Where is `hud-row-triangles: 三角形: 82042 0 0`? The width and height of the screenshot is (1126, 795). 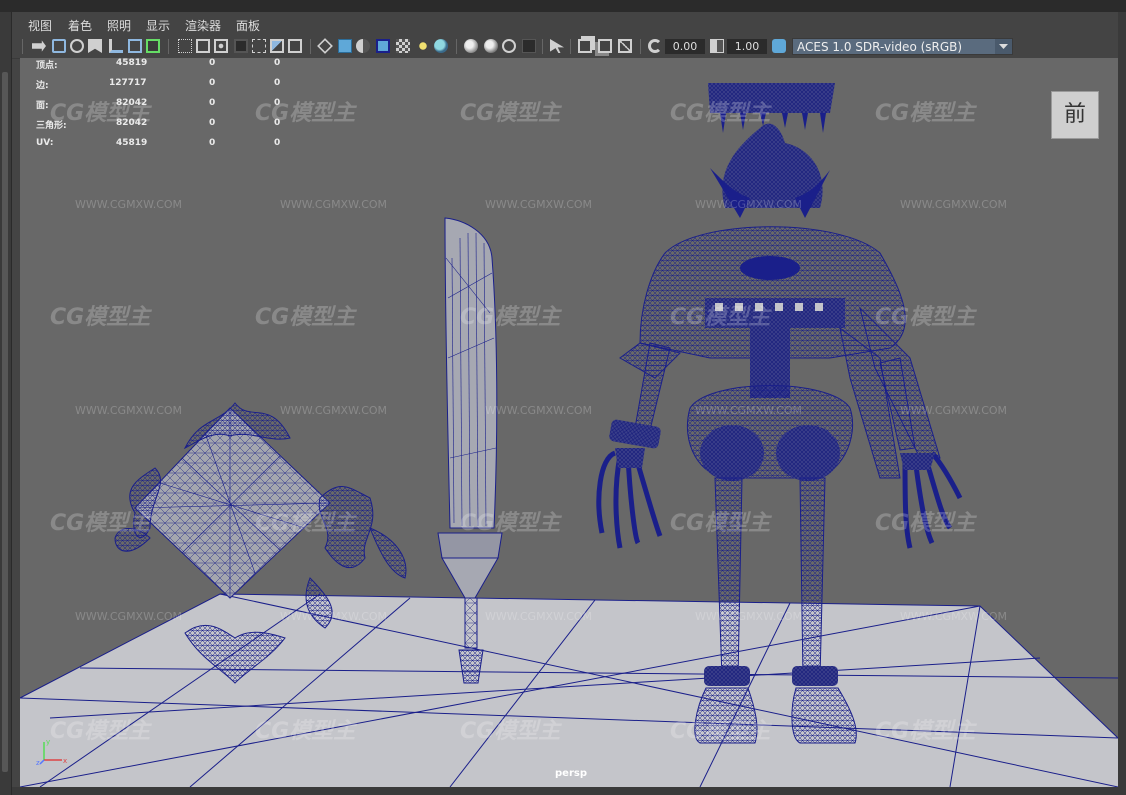
hud-row-triangles: 三角形: 82042 0 0 is located at coordinates (171, 125).